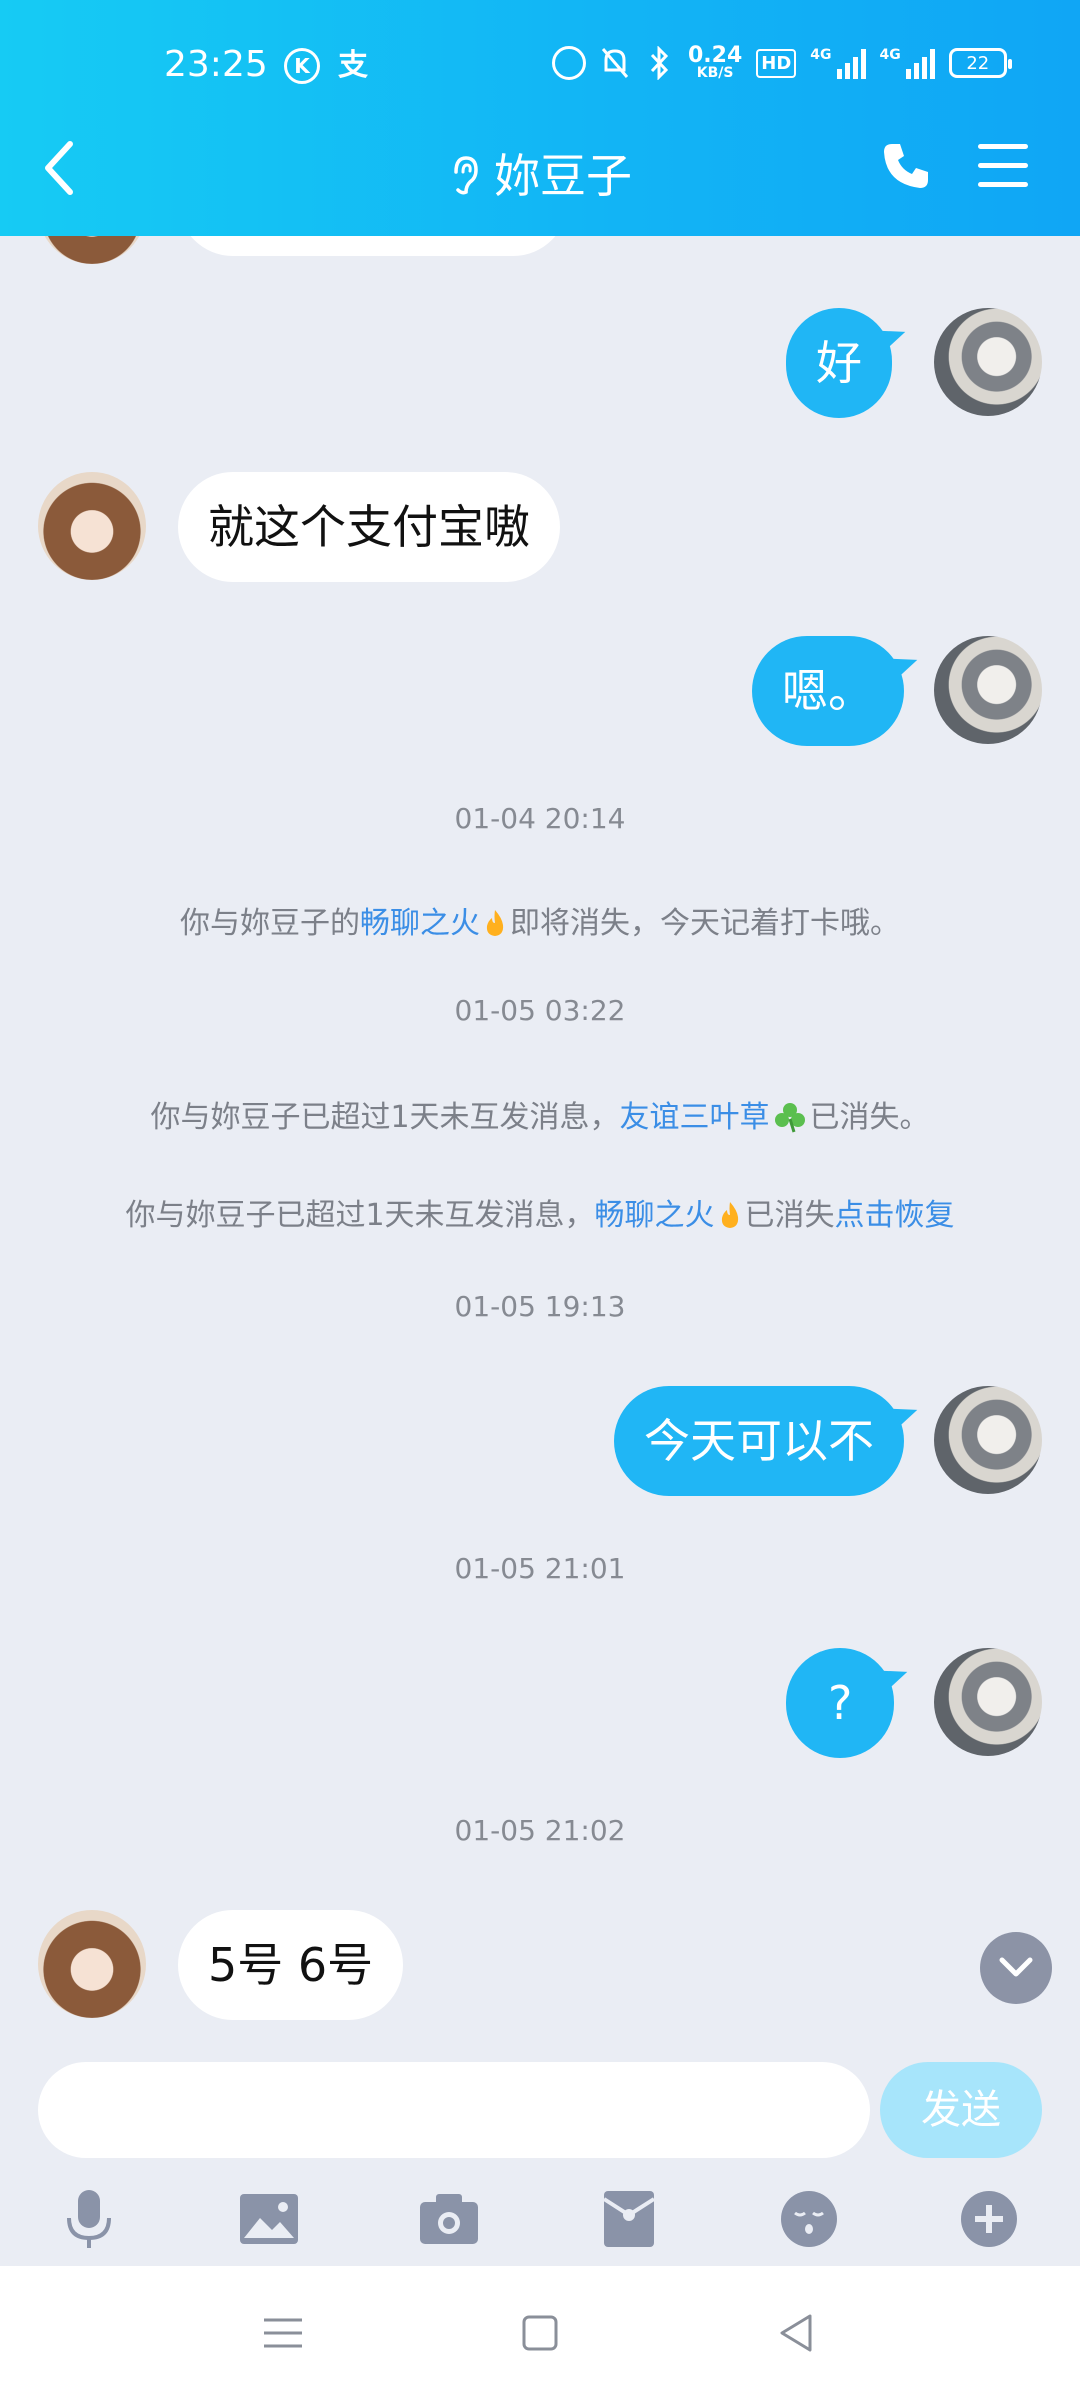  What do you see at coordinates (895, 1215) in the screenshot?
I see `restore-link: 点击恢复` at bounding box center [895, 1215].